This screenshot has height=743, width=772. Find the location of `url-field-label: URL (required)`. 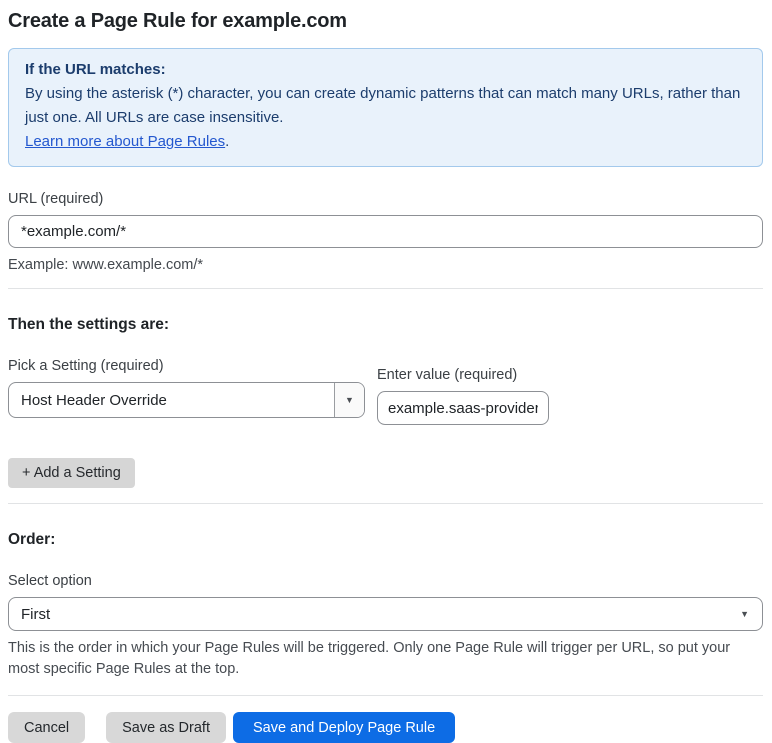

url-field-label: URL (required) is located at coordinates (56, 199).